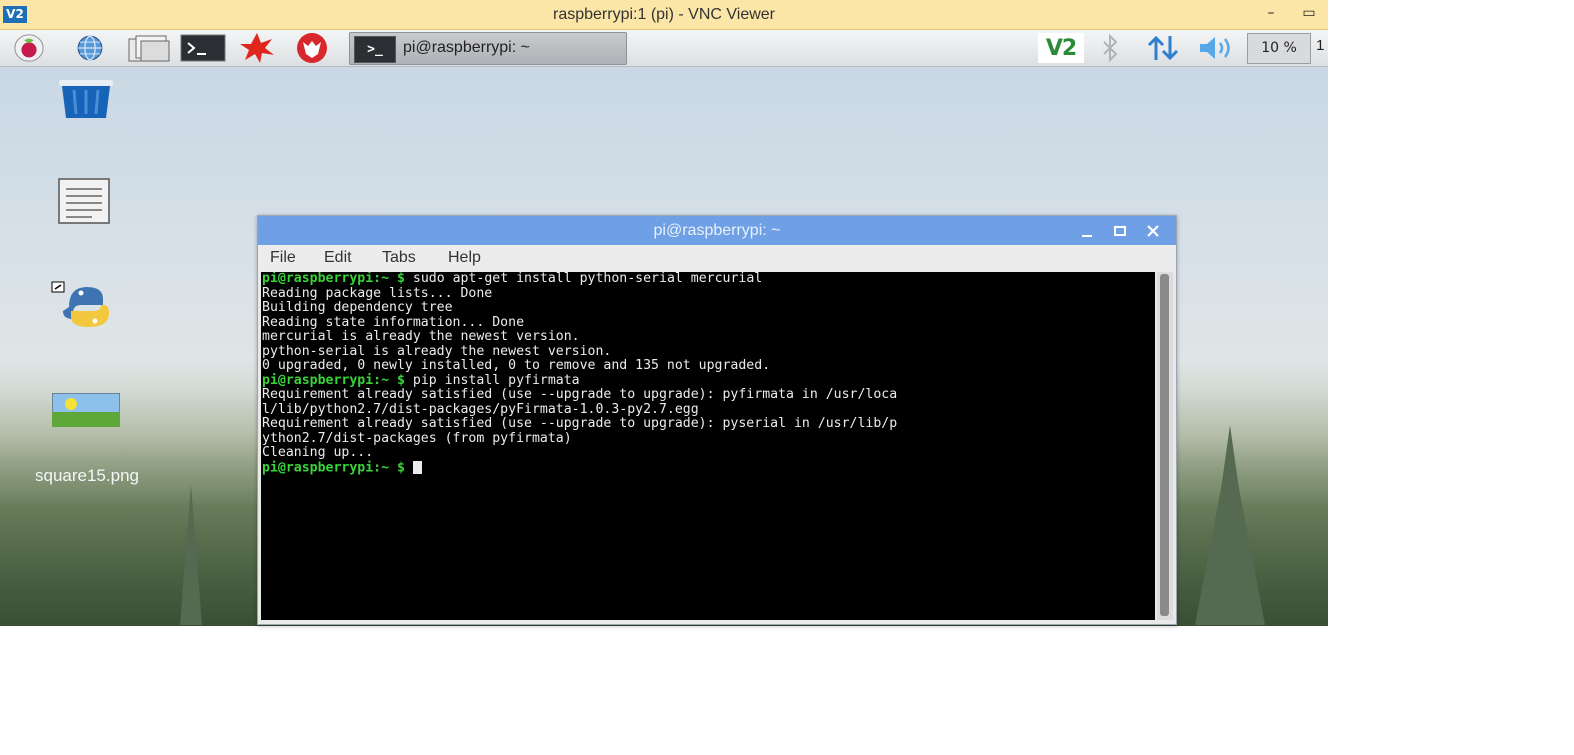 This screenshot has width=1574, height=755. Describe the element at coordinates (496, 380) in the screenshot. I see `command-text: pip install pyfirmata` at that location.